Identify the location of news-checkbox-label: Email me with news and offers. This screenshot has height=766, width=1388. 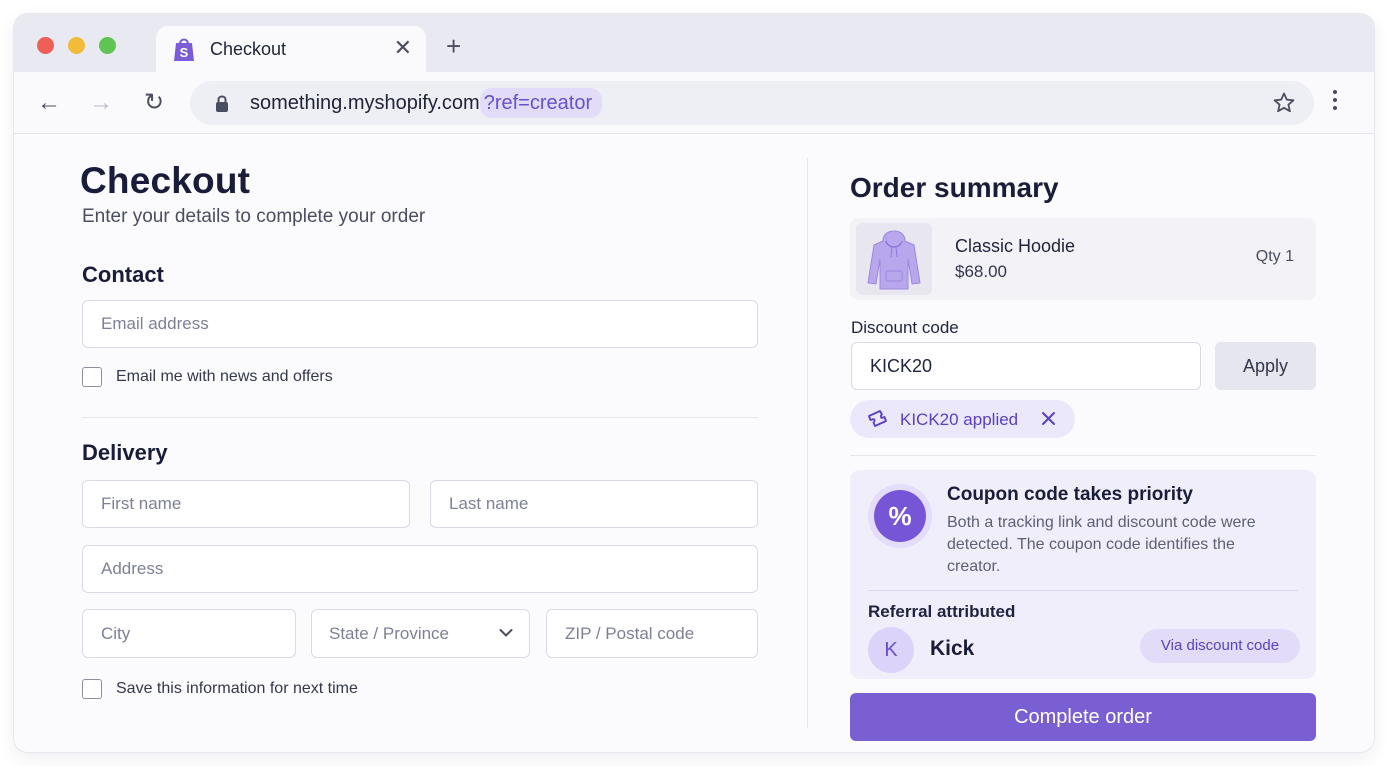
(224, 376).